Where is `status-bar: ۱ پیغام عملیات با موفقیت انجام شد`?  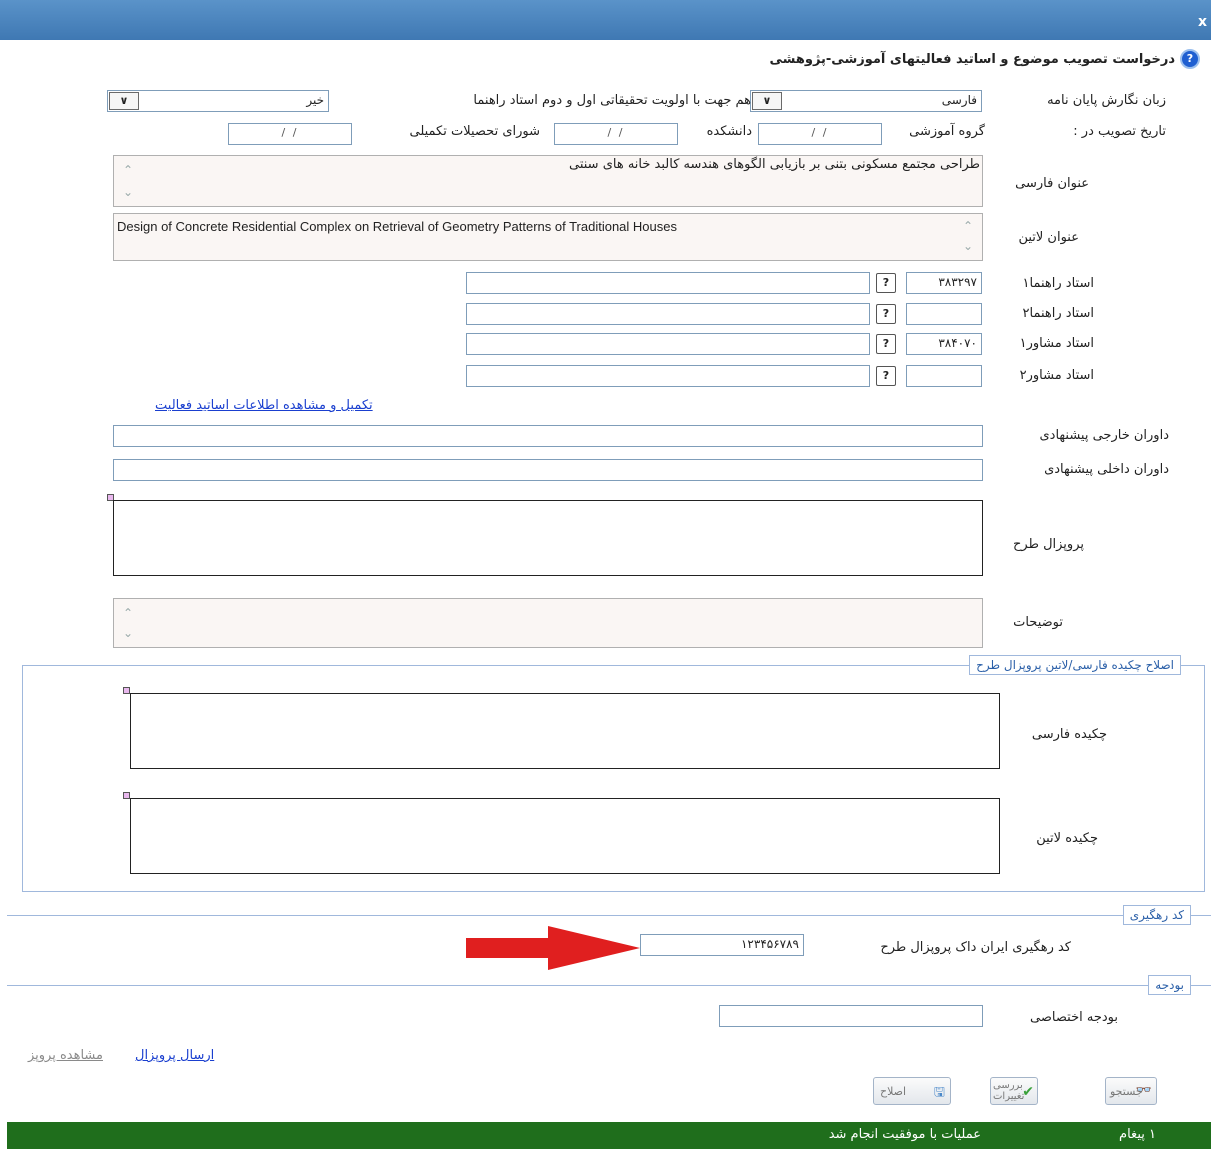
status-bar: ۱ پیغام عملیات با موفقیت انجام شد is located at coordinates (609, 1135).